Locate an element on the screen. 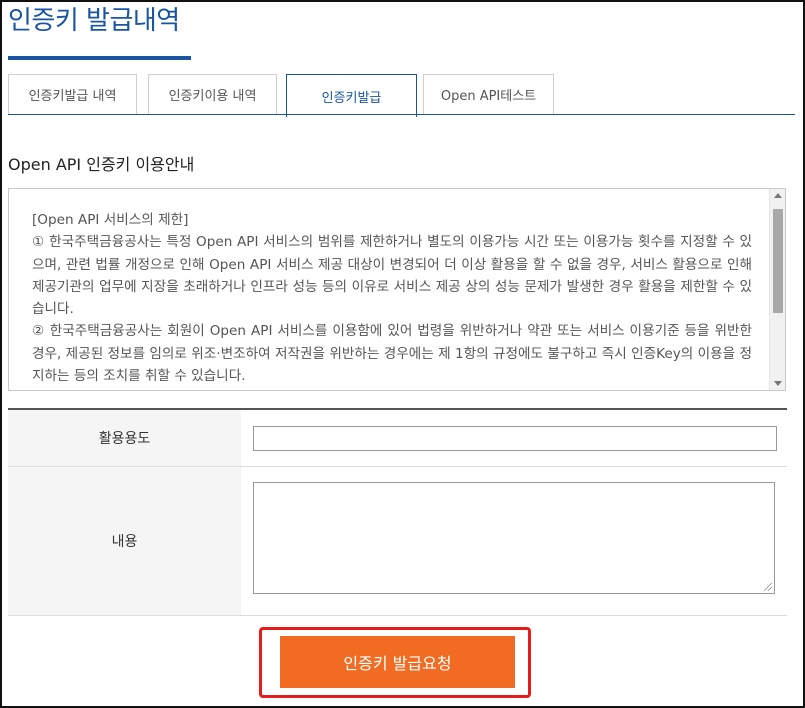 This screenshot has height=708, width=805. content-textarea is located at coordinates (514, 538).